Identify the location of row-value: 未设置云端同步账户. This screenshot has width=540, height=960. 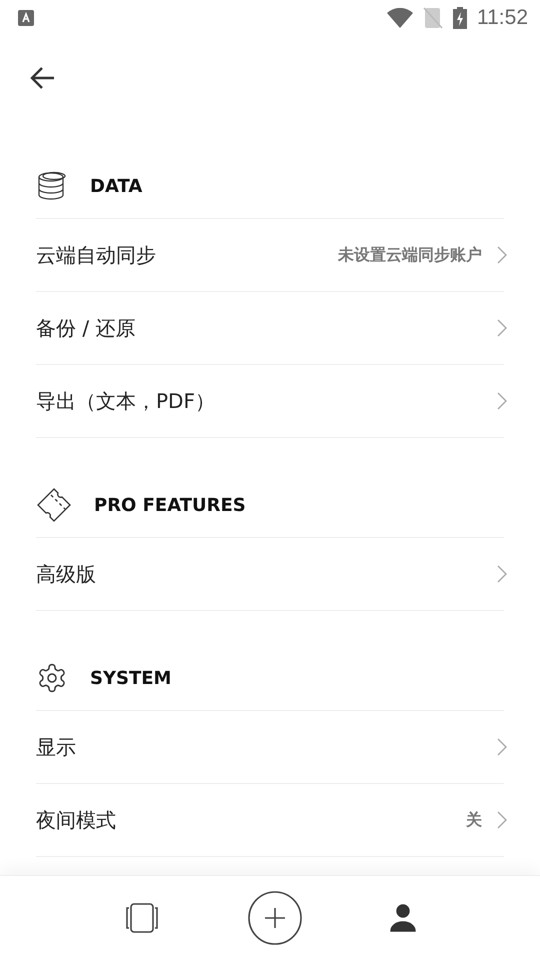
(410, 255).